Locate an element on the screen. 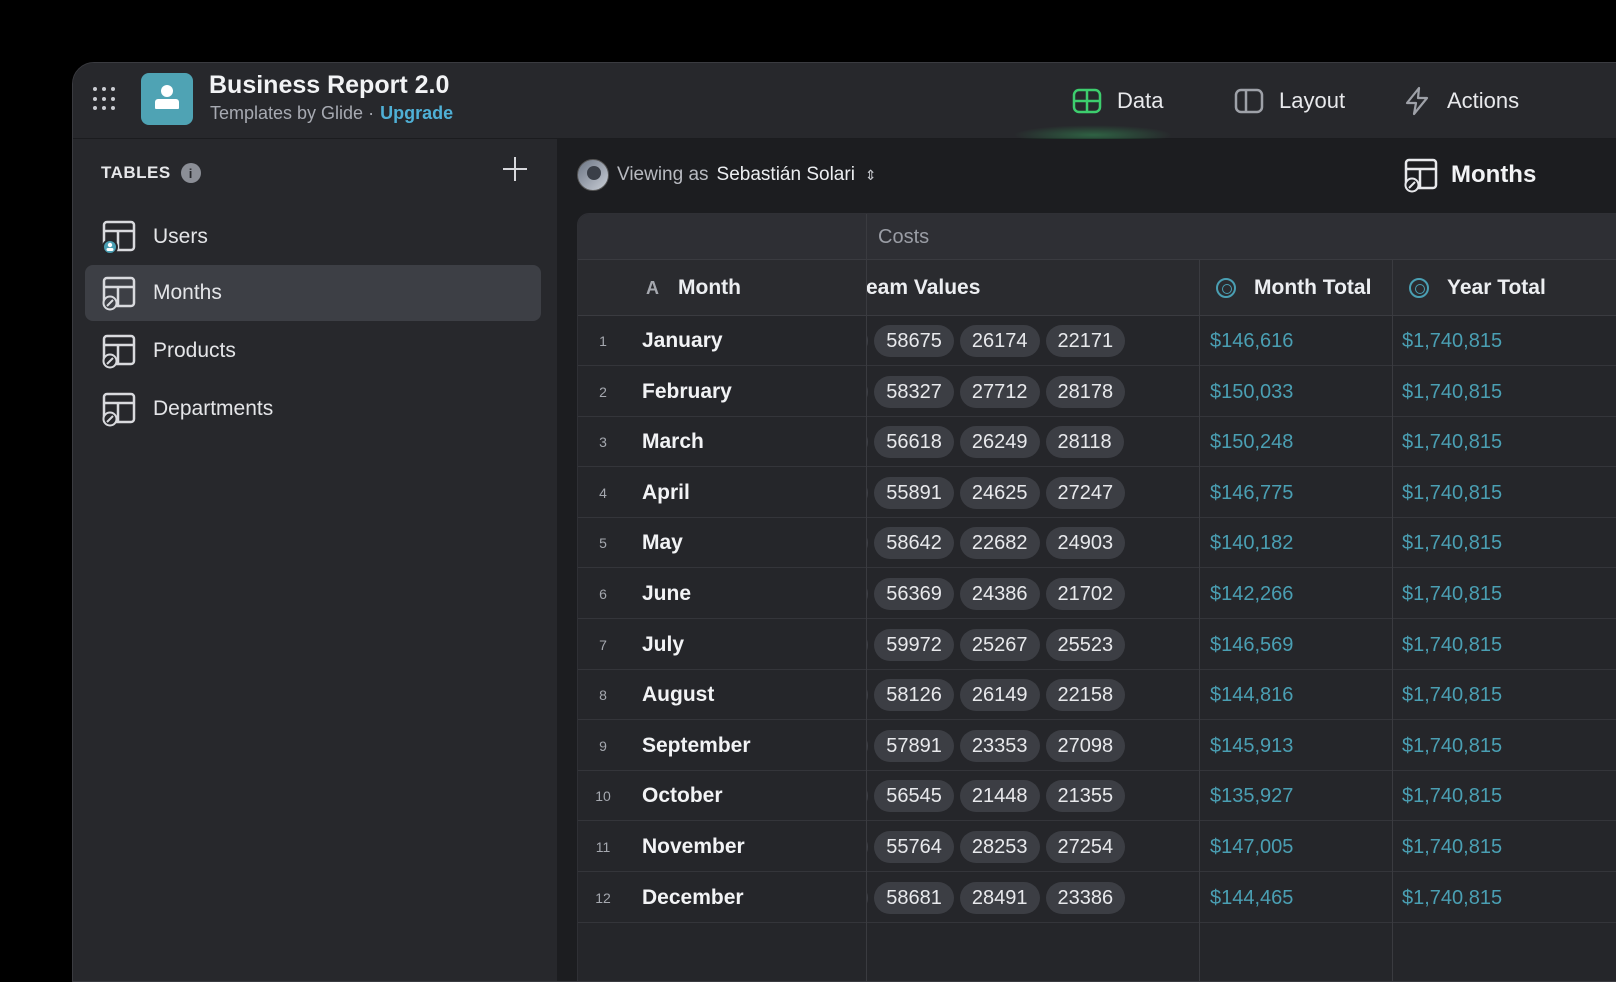 Image resolution: width=1616 pixels, height=982 pixels. value-chip: 24625 is located at coordinates (999, 492).